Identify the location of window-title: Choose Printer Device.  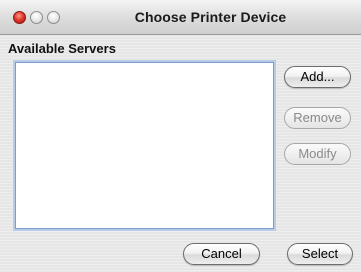
(210, 17).